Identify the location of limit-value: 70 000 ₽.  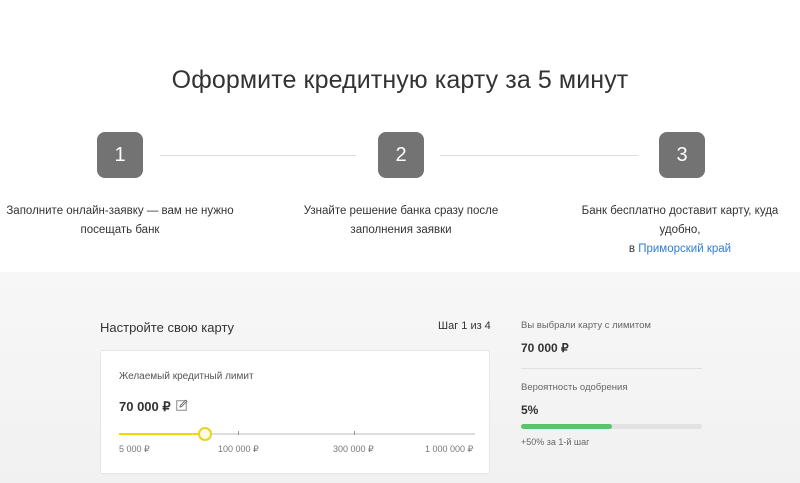
(145, 406).